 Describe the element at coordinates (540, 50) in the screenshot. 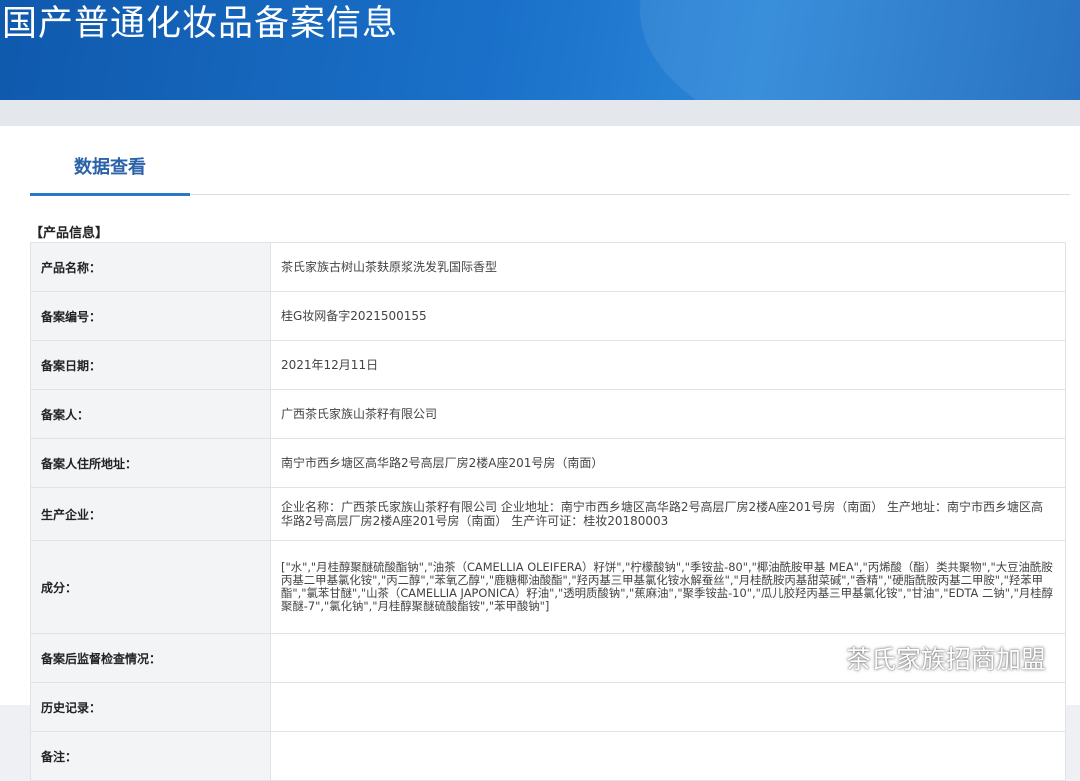

I see `header-banner: 国产普通化妆品备案信息` at that location.